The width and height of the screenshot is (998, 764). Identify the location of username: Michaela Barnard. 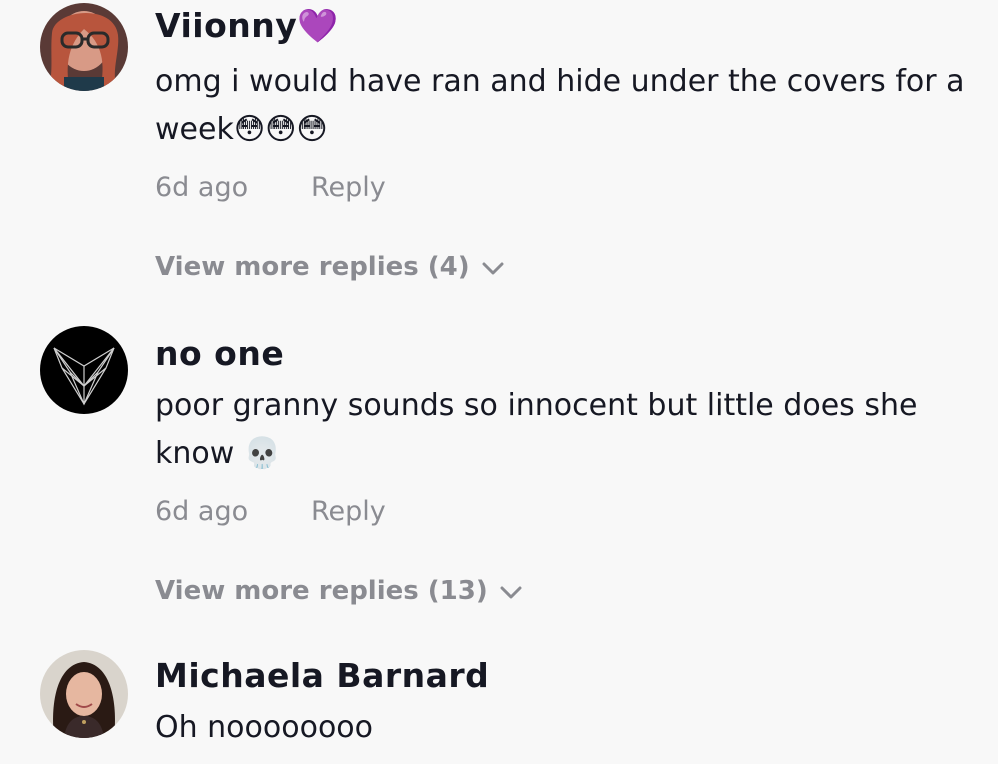
(322, 675).